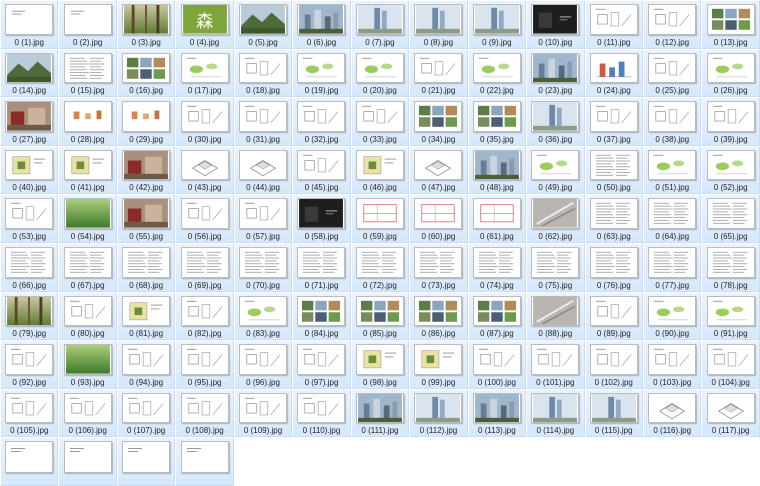  I want to click on file-tile: 0 (29).jpg, so click(146, 121).